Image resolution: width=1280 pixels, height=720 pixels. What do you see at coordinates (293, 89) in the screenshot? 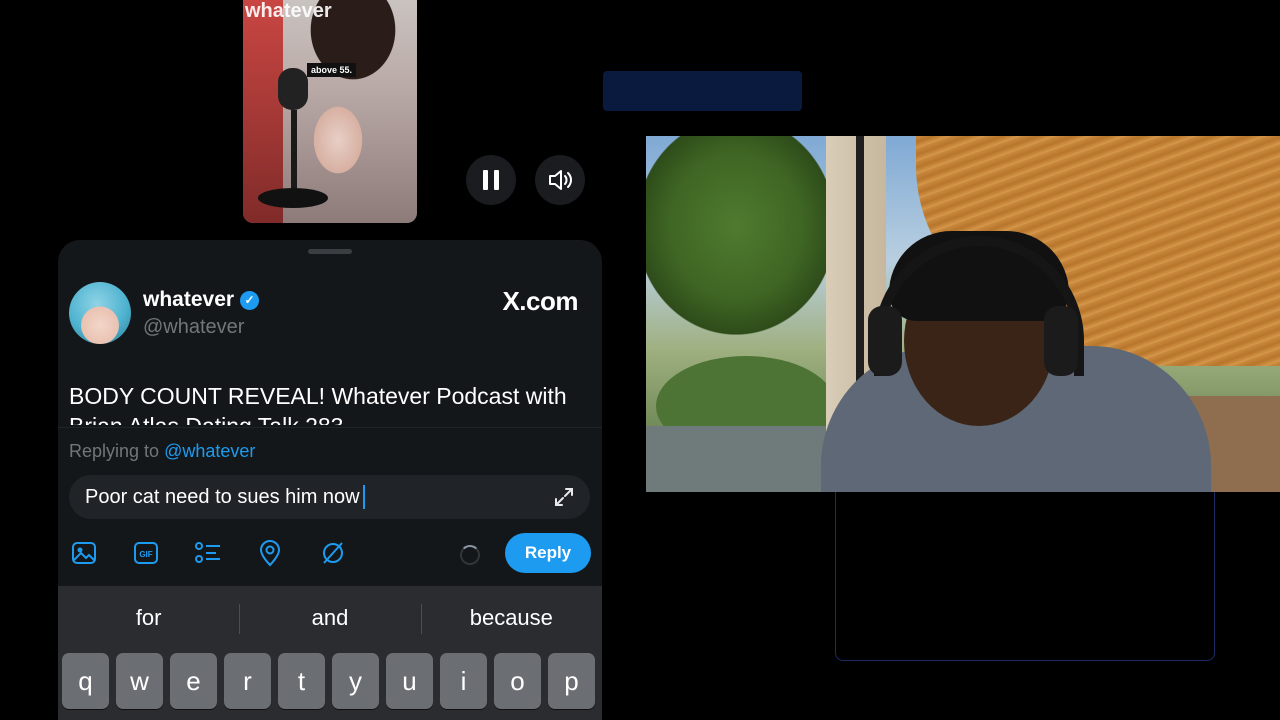
I see `microphone-icon` at bounding box center [293, 89].